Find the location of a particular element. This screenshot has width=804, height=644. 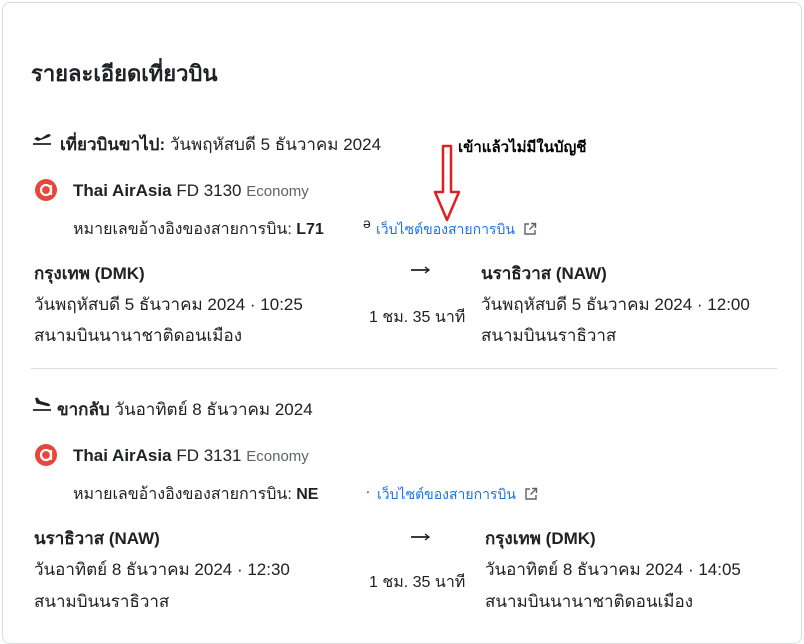

page-title: รายละเอียดเที่ยวบิน is located at coordinates (124, 73).